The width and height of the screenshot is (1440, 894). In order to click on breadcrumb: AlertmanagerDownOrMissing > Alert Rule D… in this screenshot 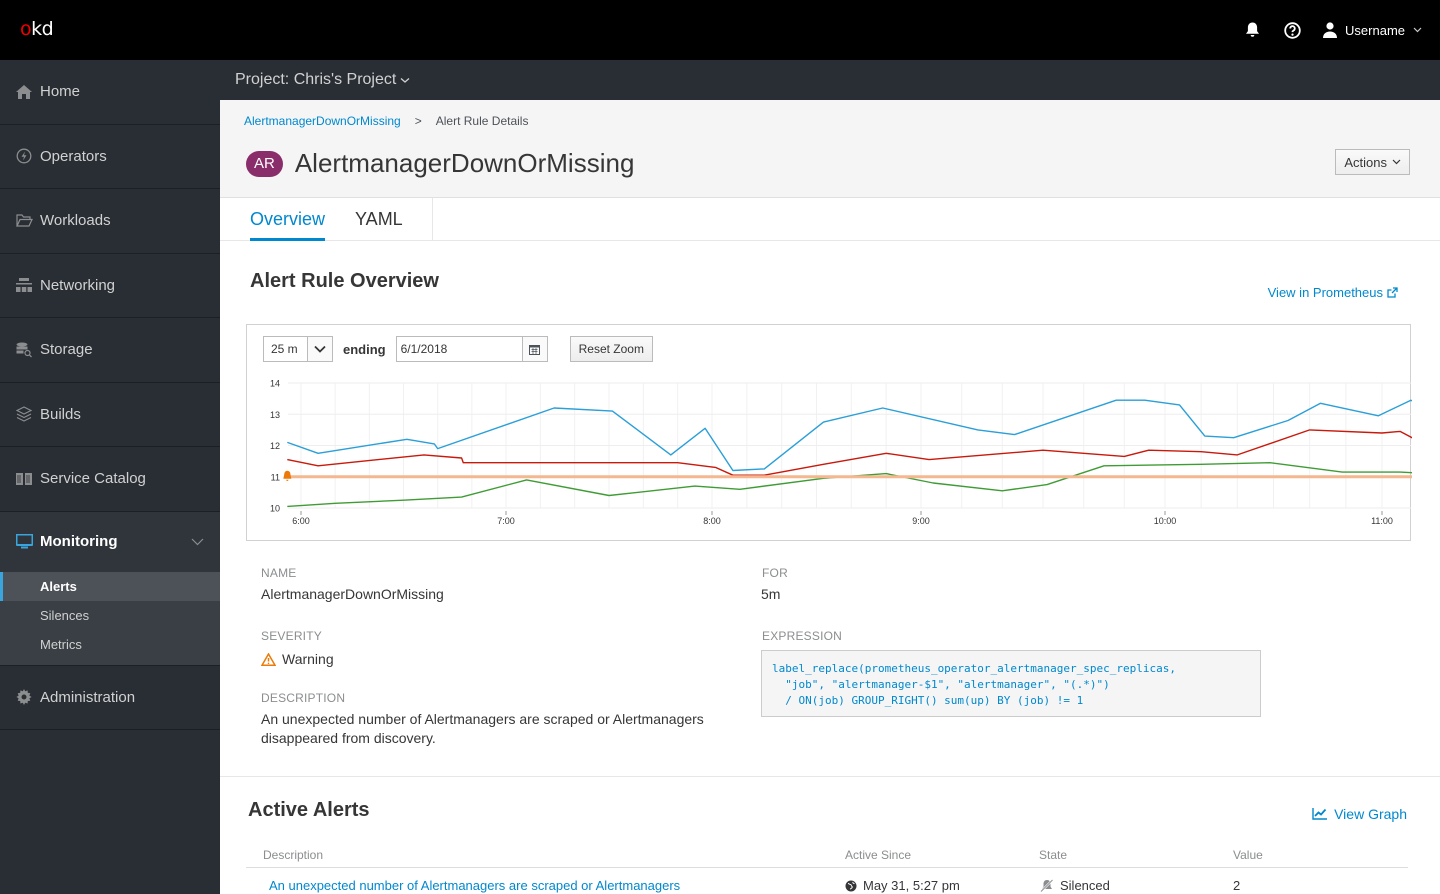, I will do `click(386, 121)`.